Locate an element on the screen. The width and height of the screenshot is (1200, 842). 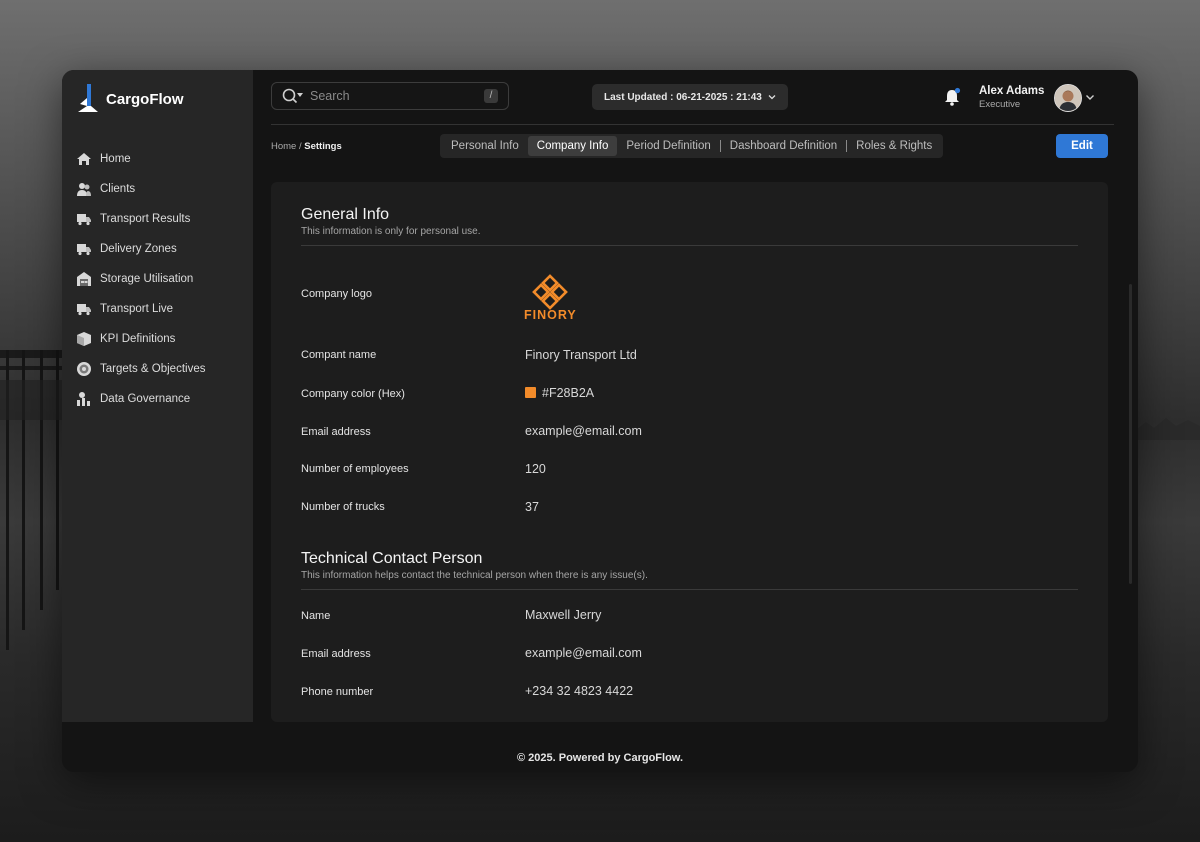
app-logo: CargoFlow is located at coordinates (131, 99).